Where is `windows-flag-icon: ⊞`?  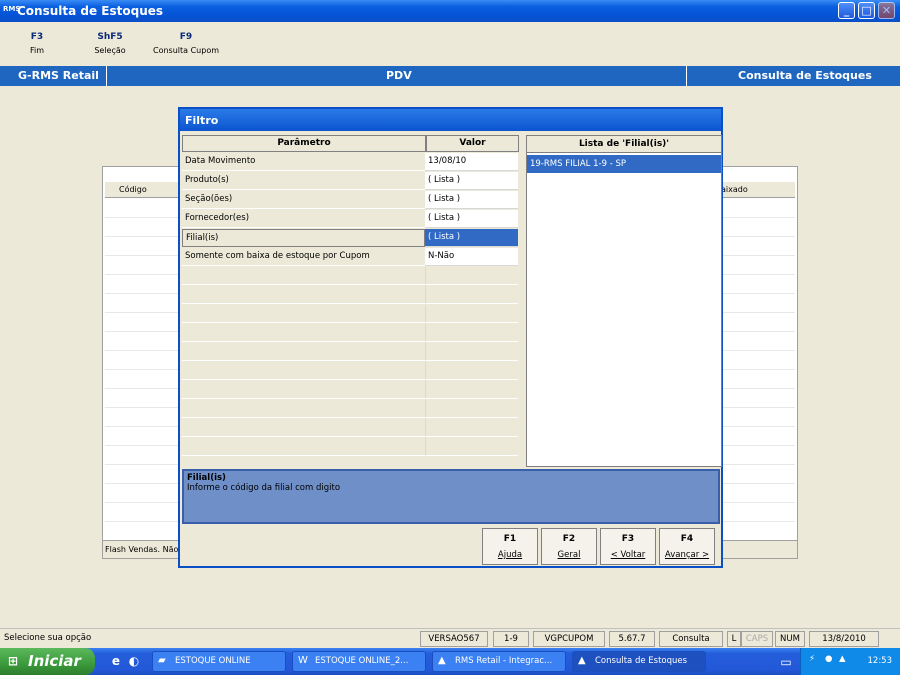
windows-flag-icon: ⊞ is located at coordinates (13, 661).